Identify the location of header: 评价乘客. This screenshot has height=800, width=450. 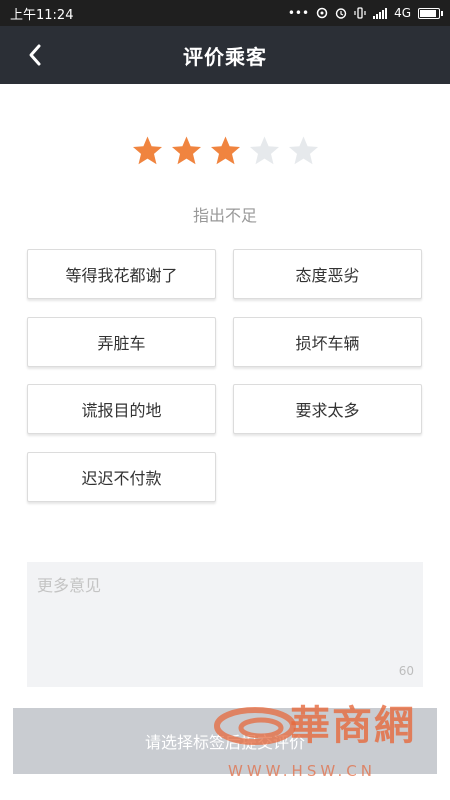
(225, 55).